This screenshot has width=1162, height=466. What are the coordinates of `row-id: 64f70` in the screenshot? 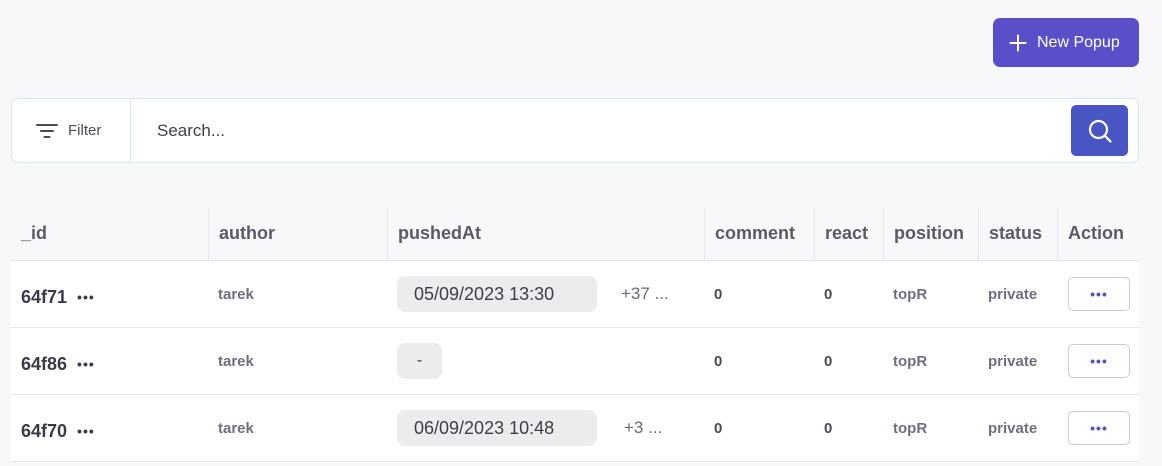 It's located at (44, 430).